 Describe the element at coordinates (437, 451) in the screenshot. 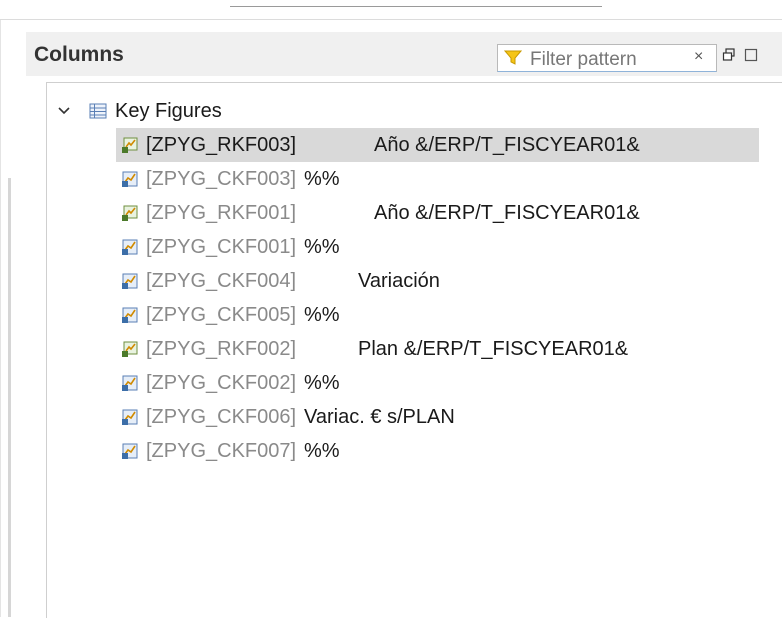

I see `tree-item: [ZPYG_CKF007] %%` at that location.